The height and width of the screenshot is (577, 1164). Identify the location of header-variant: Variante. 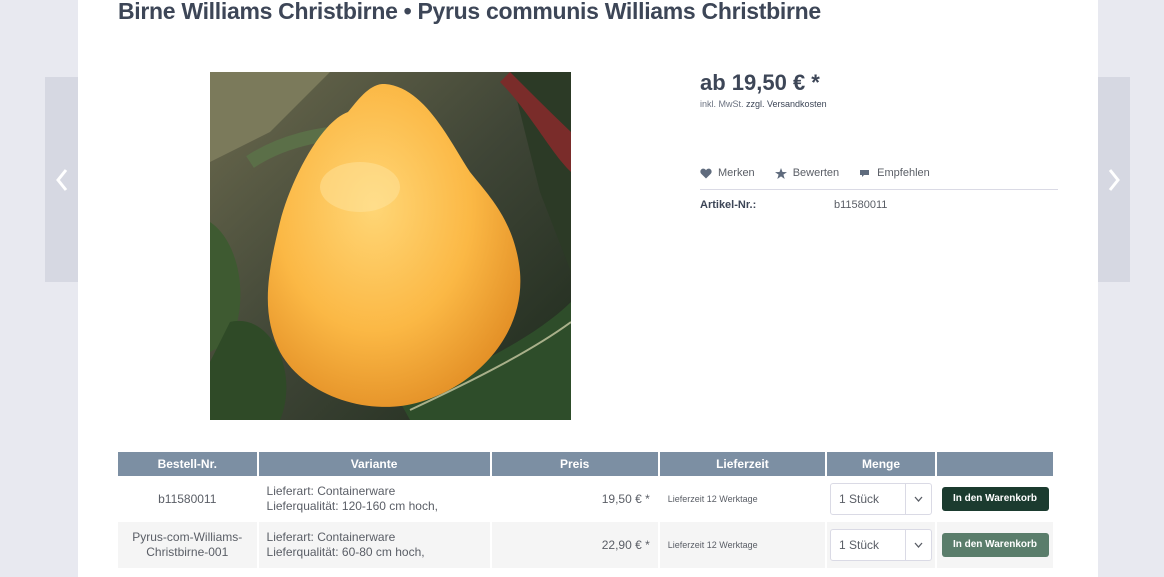
(374, 464).